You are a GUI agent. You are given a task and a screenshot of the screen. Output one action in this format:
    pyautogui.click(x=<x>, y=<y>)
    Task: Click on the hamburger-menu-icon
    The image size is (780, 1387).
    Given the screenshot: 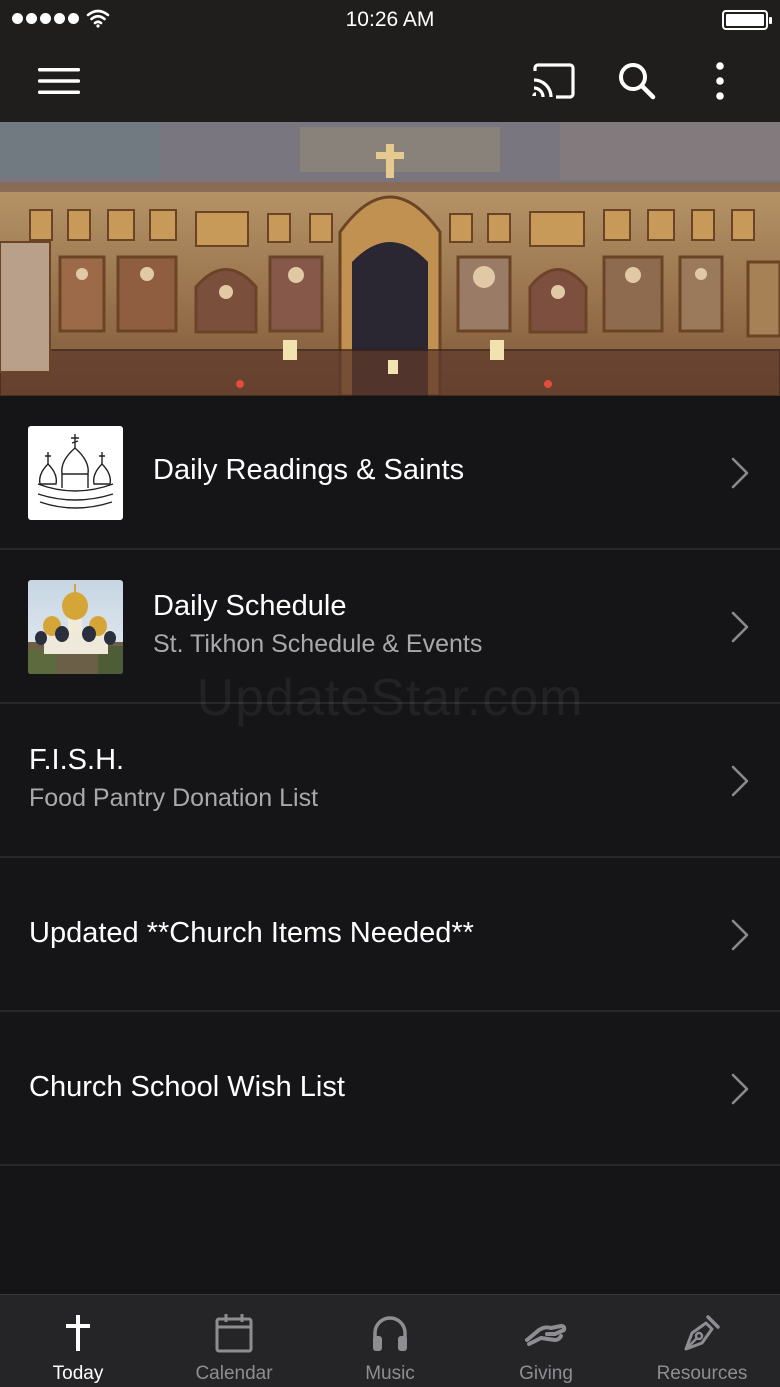 What is the action you would take?
    pyautogui.click(x=59, y=81)
    